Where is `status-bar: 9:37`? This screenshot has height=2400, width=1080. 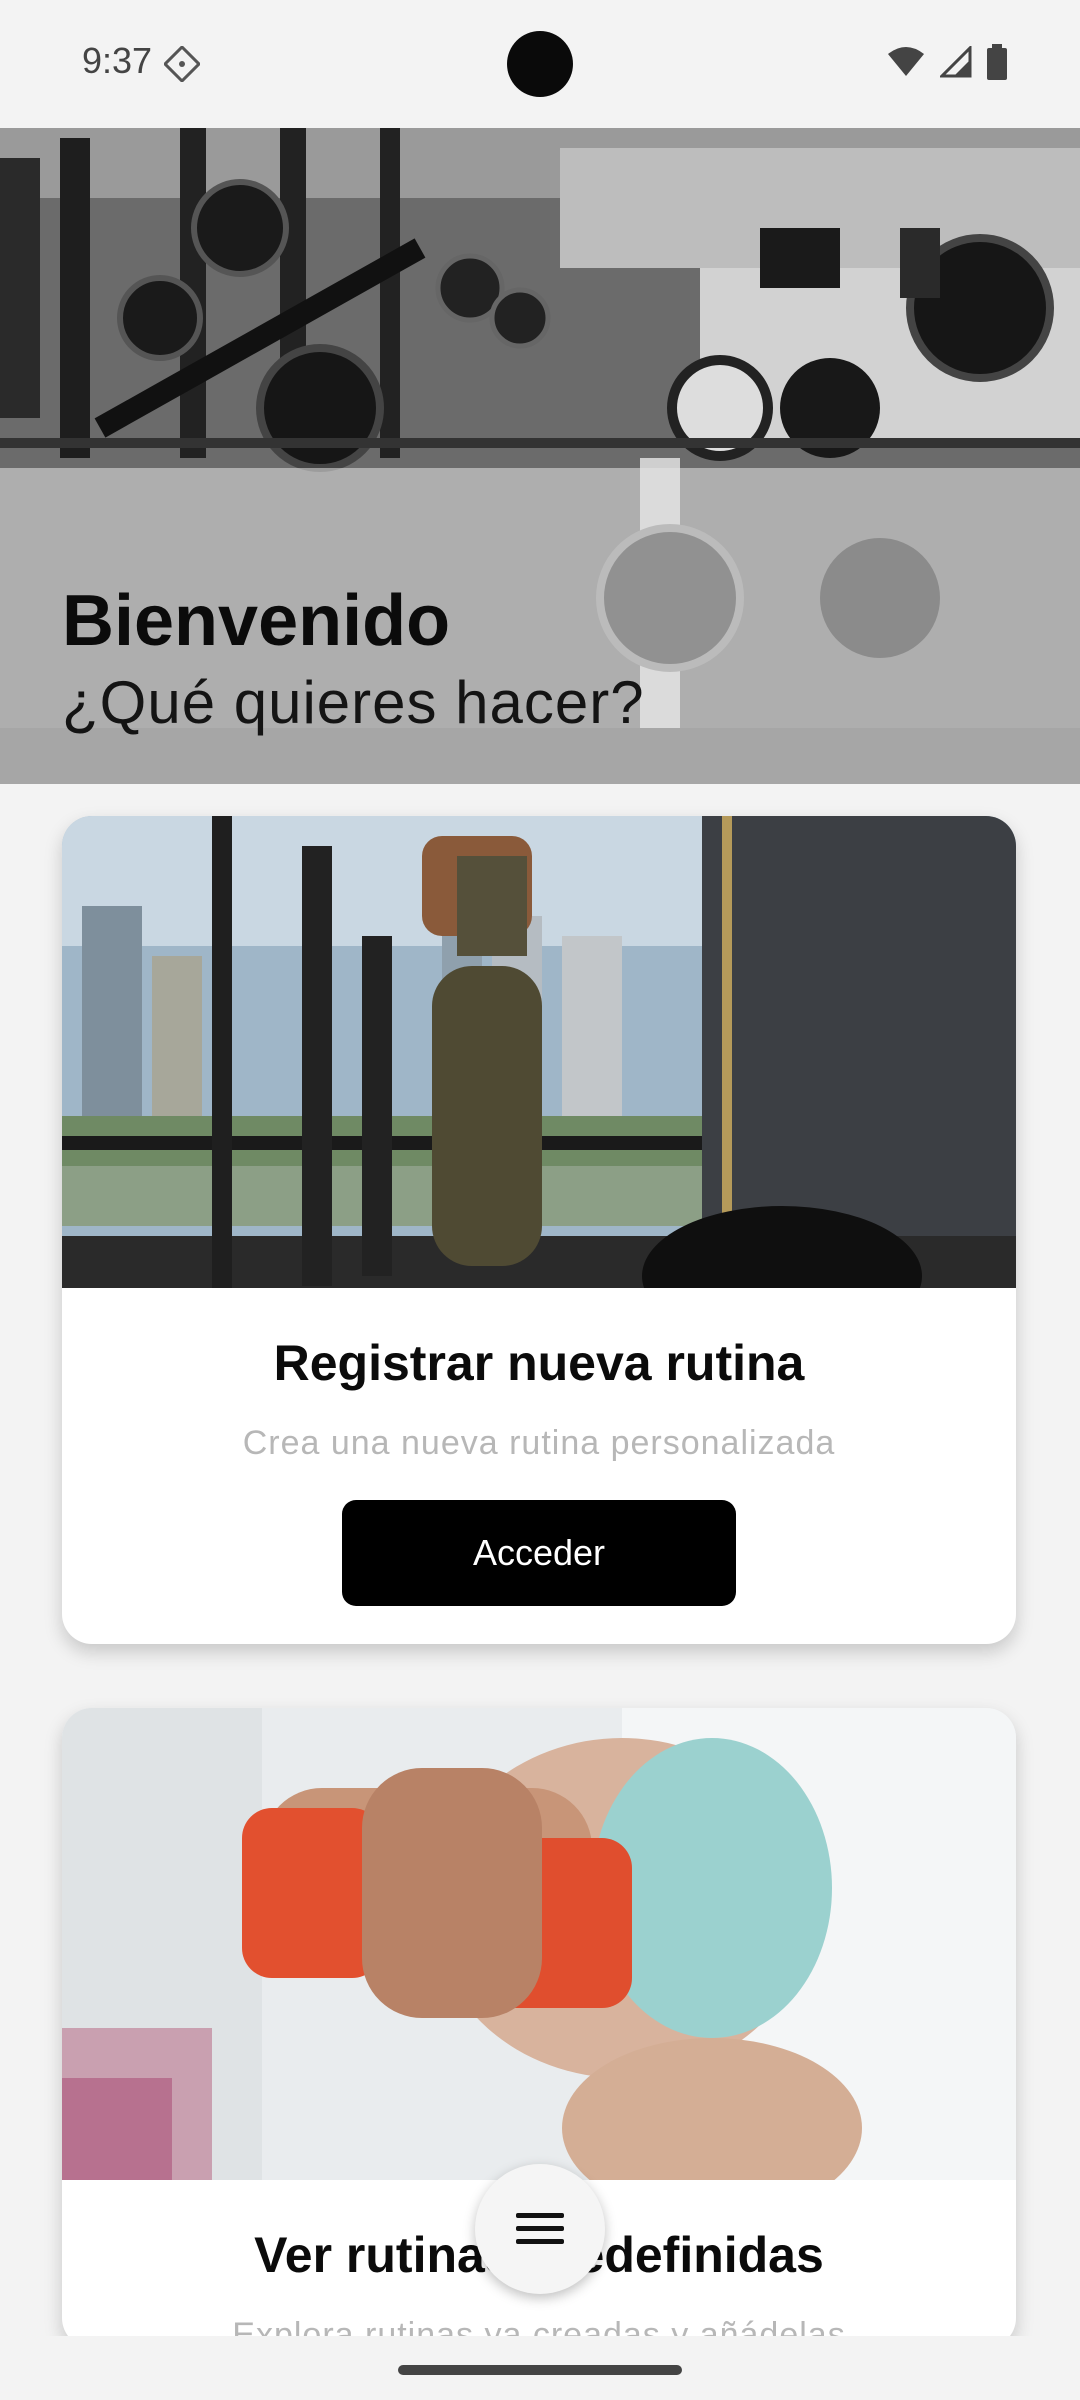
status-bar: 9:37 is located at coordinates (540, 64).